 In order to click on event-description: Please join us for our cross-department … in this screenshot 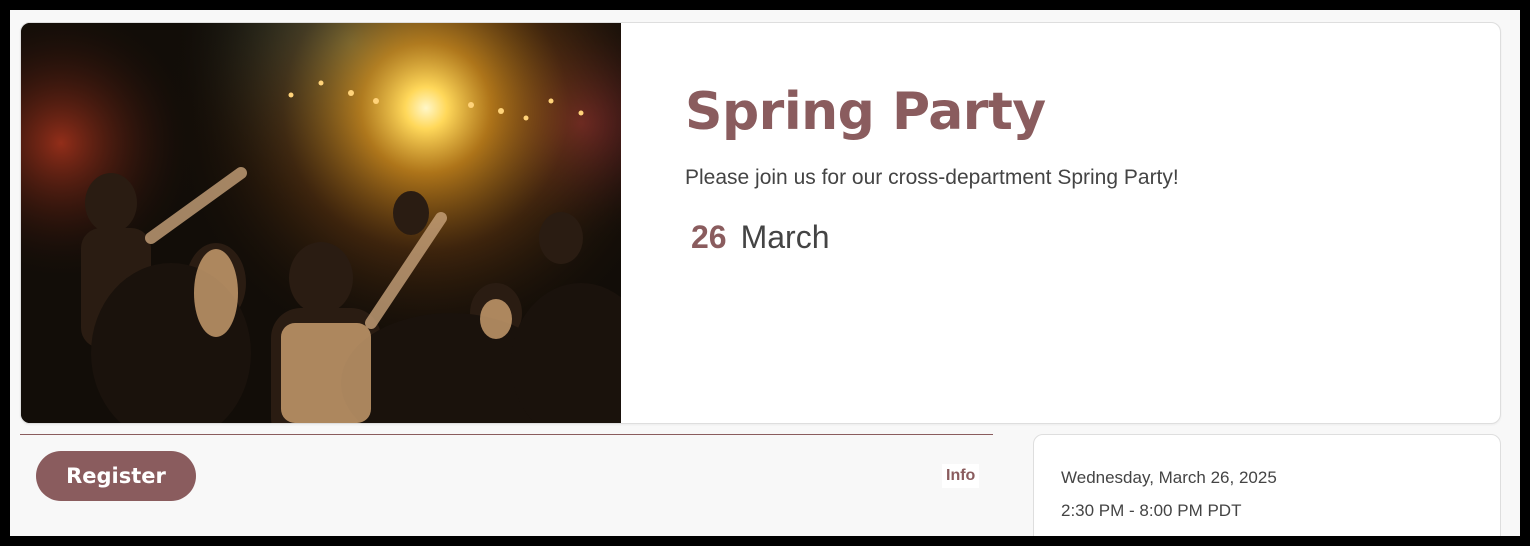, I will do `click(932, 177)`.